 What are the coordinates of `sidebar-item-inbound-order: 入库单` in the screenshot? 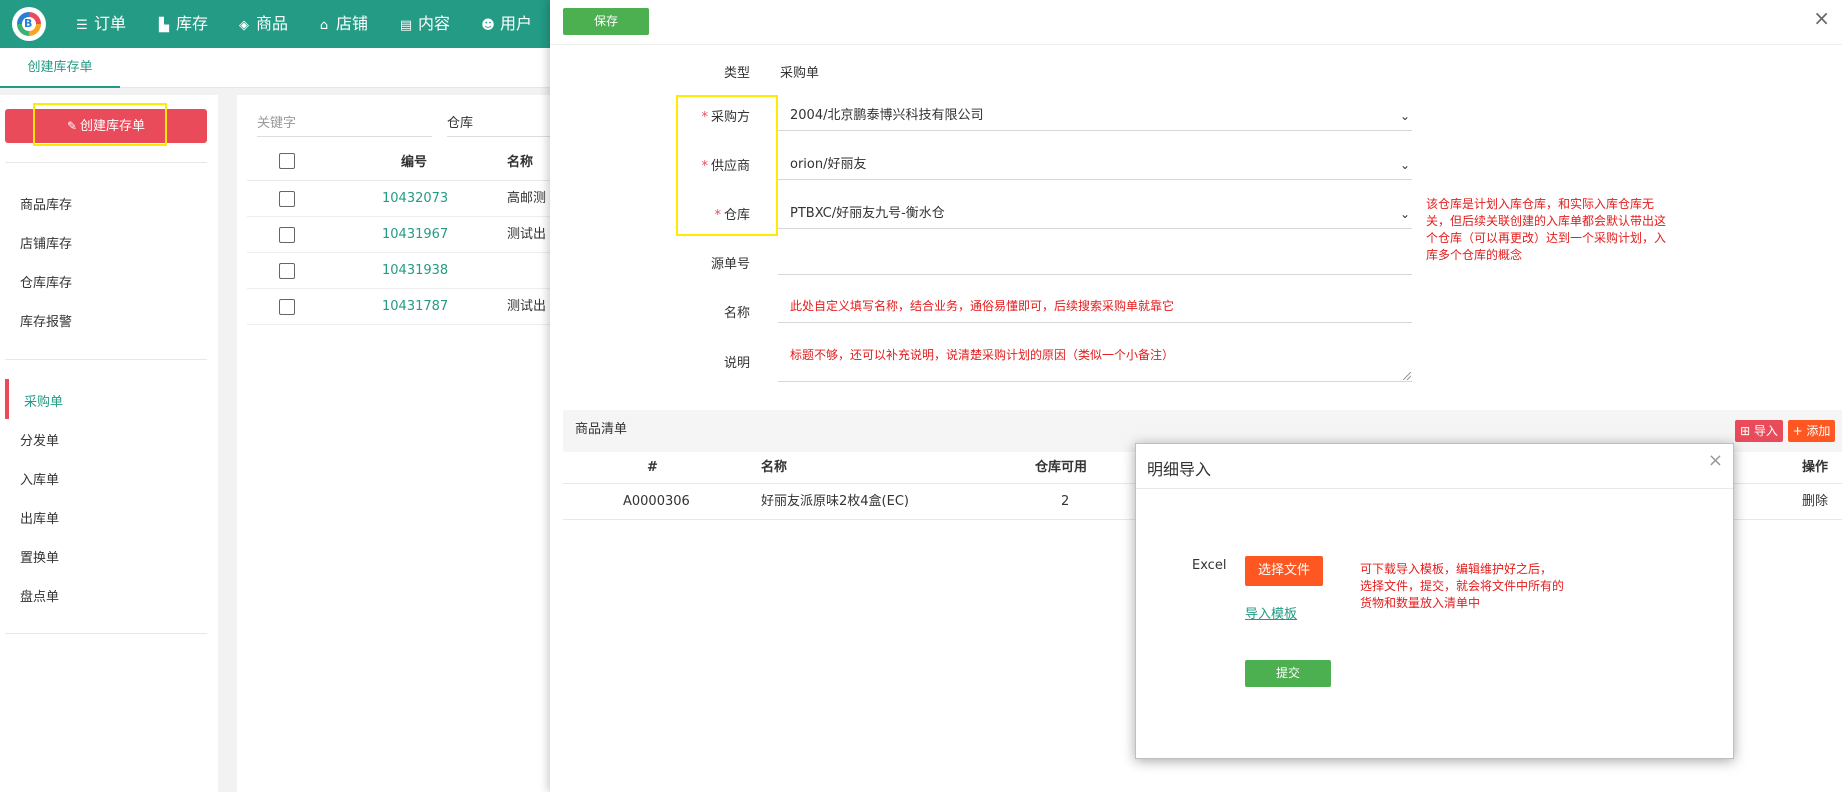 It's located at (39, 478).